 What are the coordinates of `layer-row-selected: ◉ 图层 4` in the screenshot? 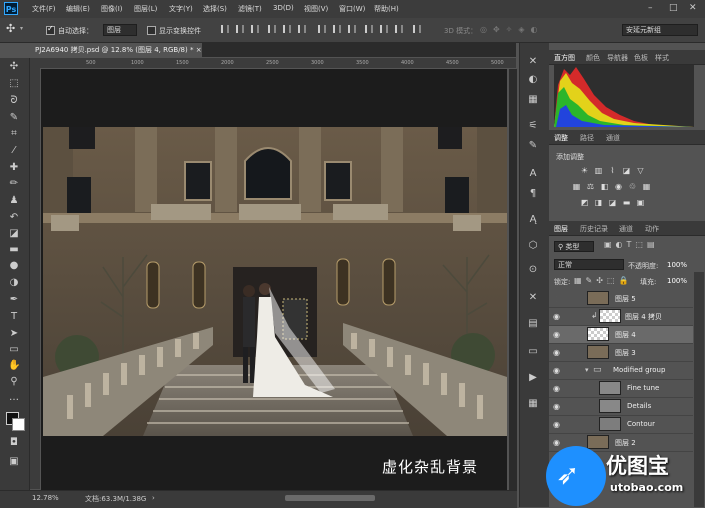 It's located at (621, 335).